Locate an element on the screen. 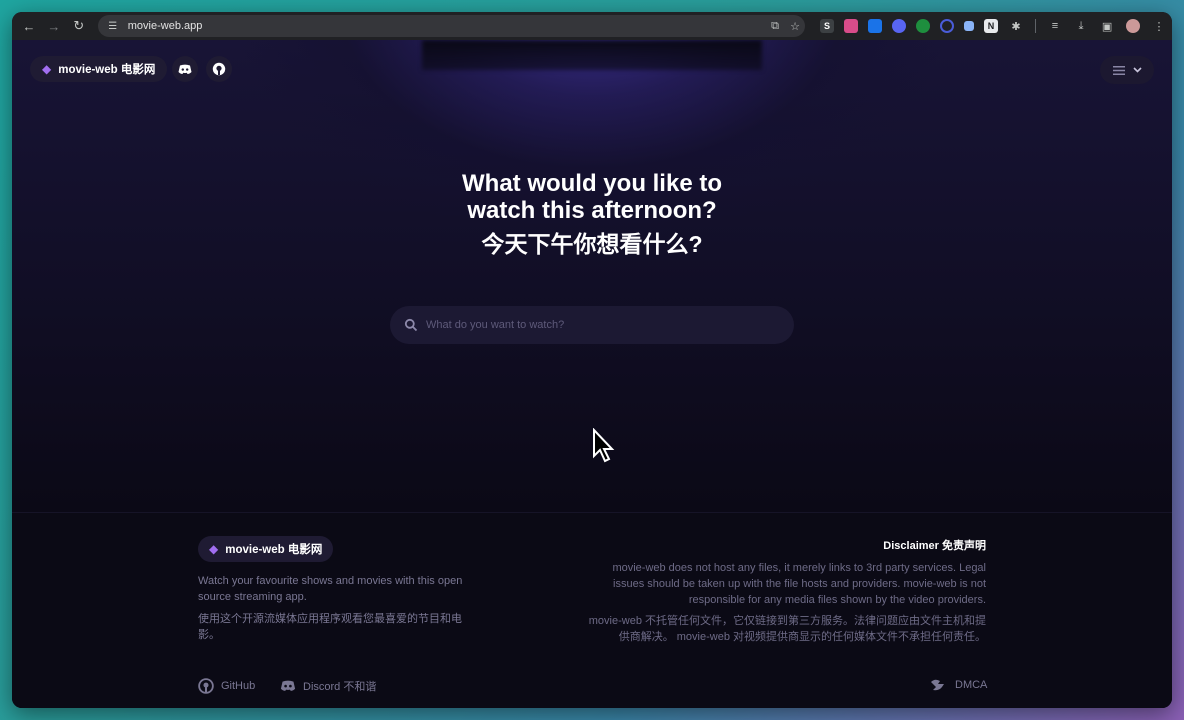 Image resolution: width=1184 pixels, height=720 pixels. reload-button: ↻ is located at coordinates (79, 26).